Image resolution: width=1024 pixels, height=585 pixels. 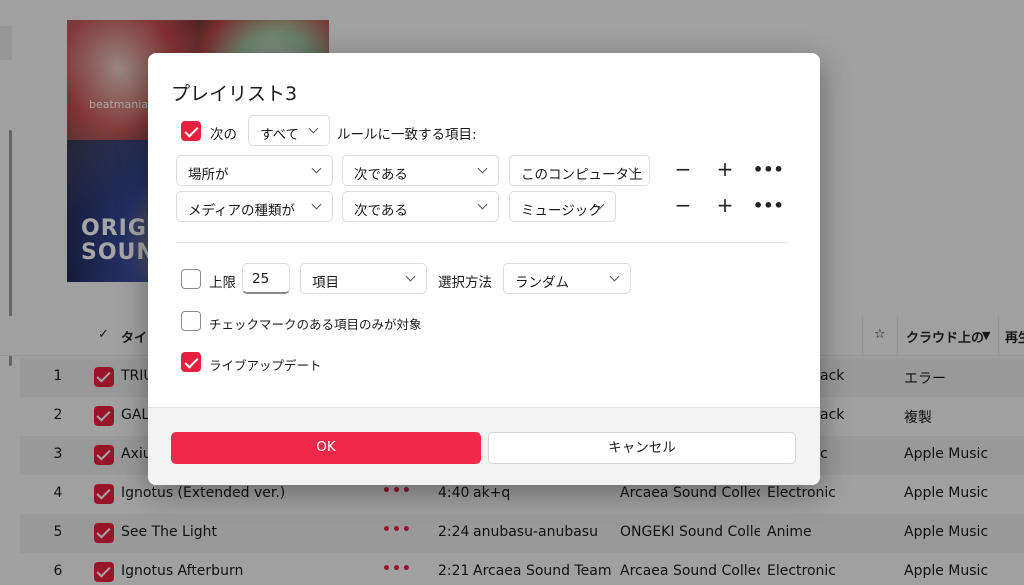 I want to click on cancel-button: キャンセル, so click(x=642, y=448).